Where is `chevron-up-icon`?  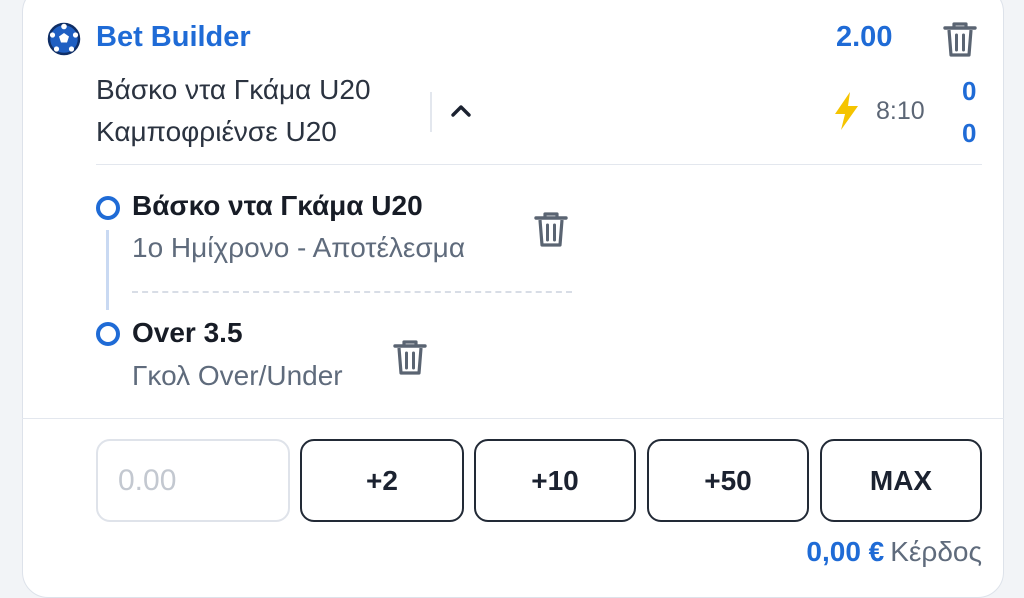
chevron-up-icon is located at coordinates (461, 111).